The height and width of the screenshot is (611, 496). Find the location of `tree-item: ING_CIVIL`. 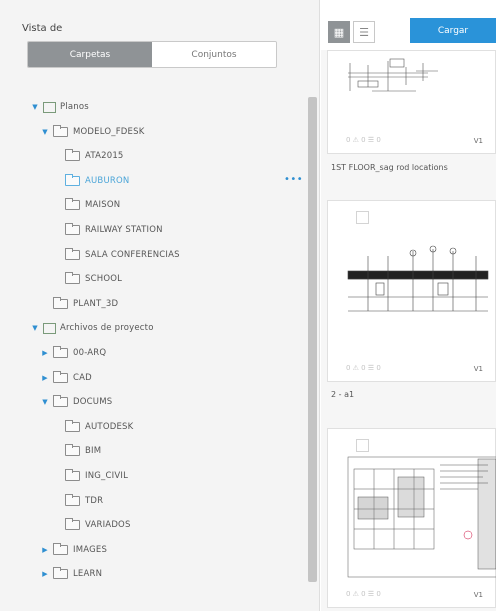

tree-item: ING_CIVIL is located at coordinates (90, 476).